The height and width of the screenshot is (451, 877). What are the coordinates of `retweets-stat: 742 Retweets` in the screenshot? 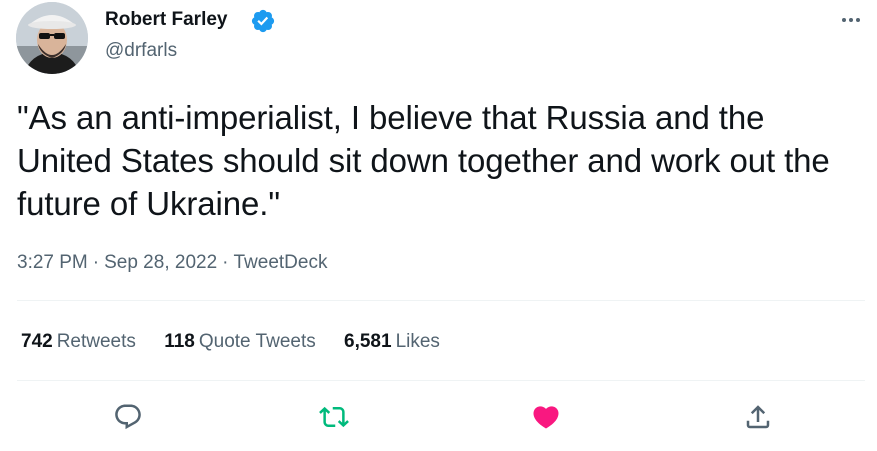 It's located at (78, 342).